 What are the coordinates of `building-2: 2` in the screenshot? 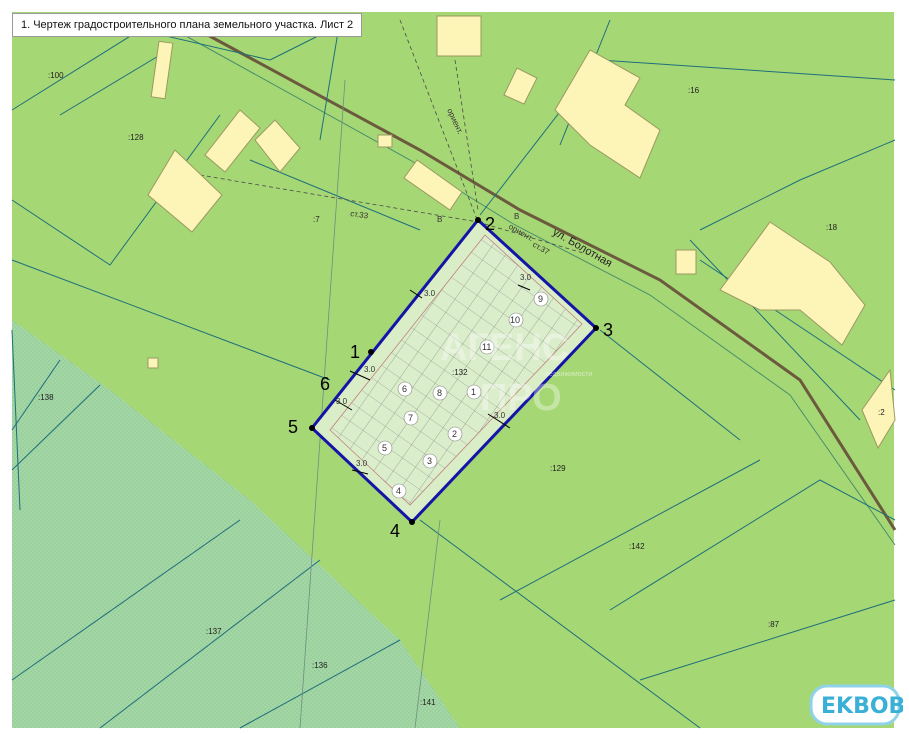 It's located at (454, 434).